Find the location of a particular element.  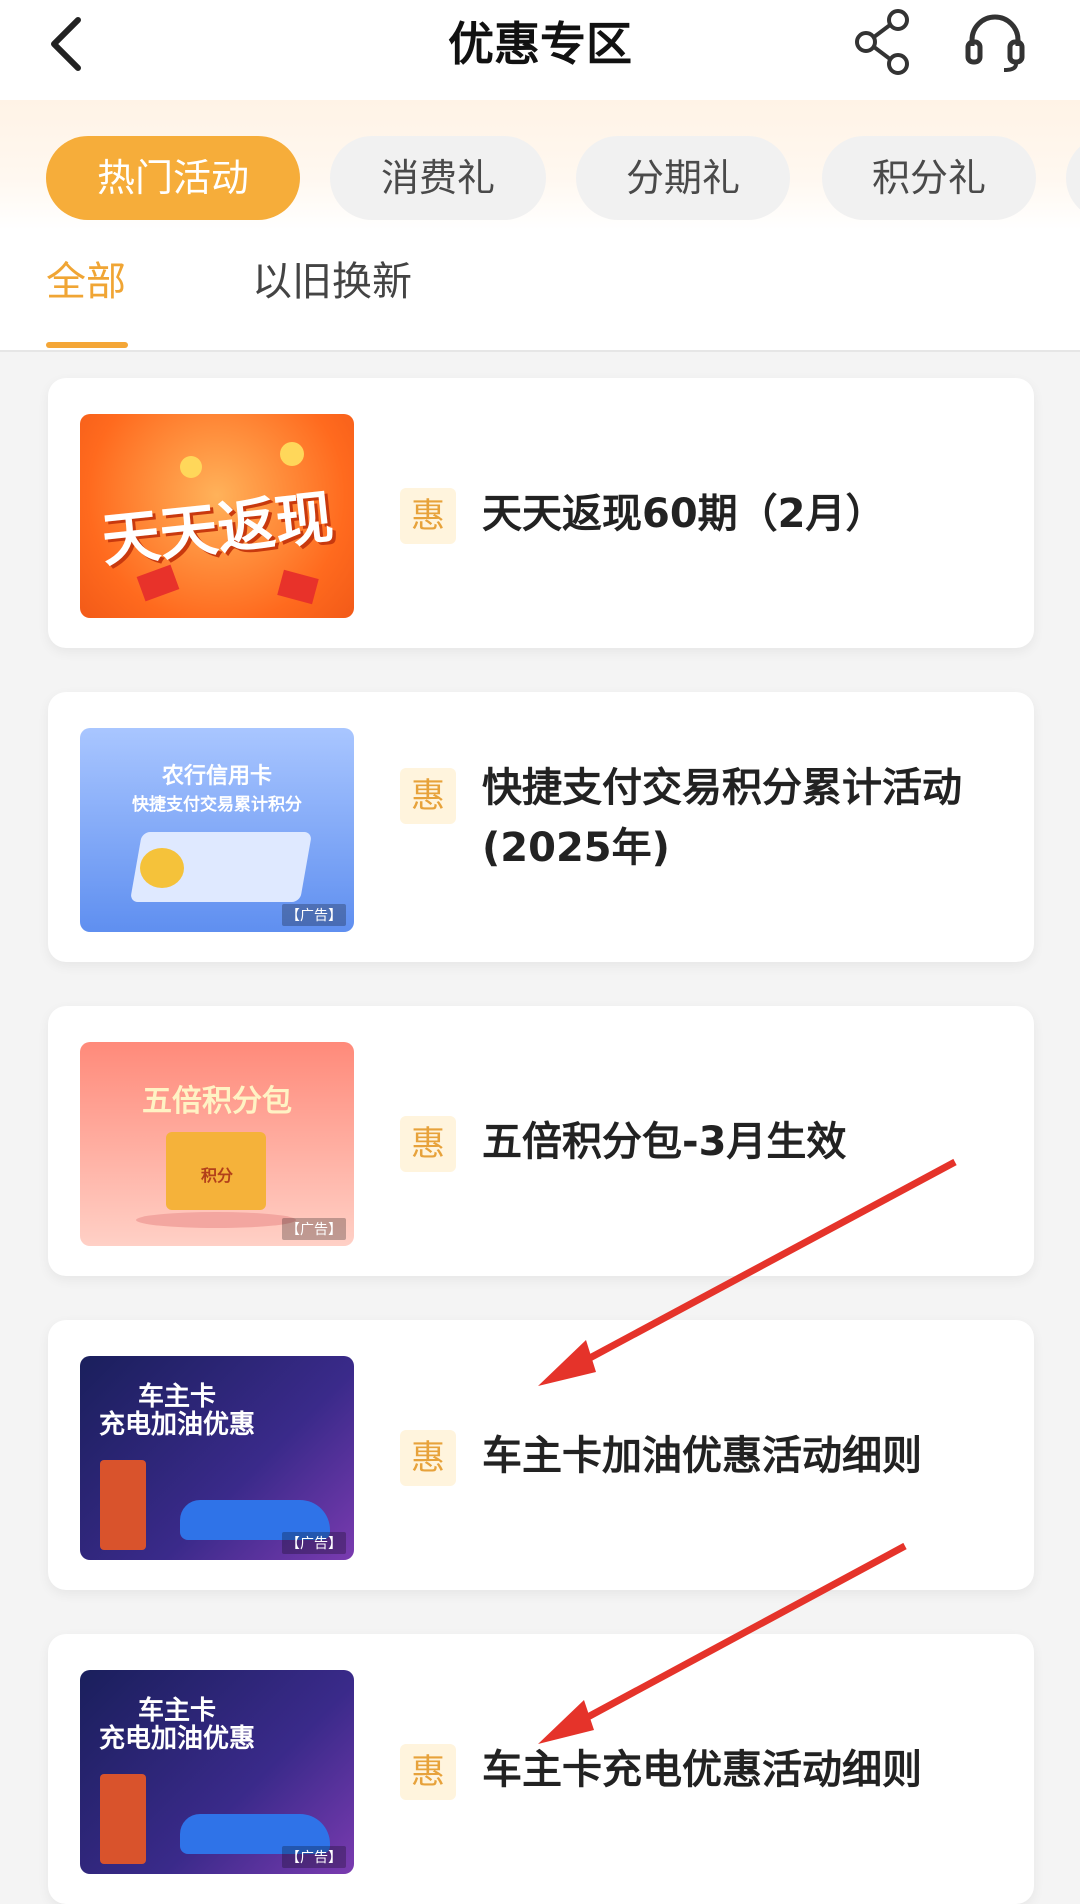

active-tab-indicator is located at coordinates (87, 345).